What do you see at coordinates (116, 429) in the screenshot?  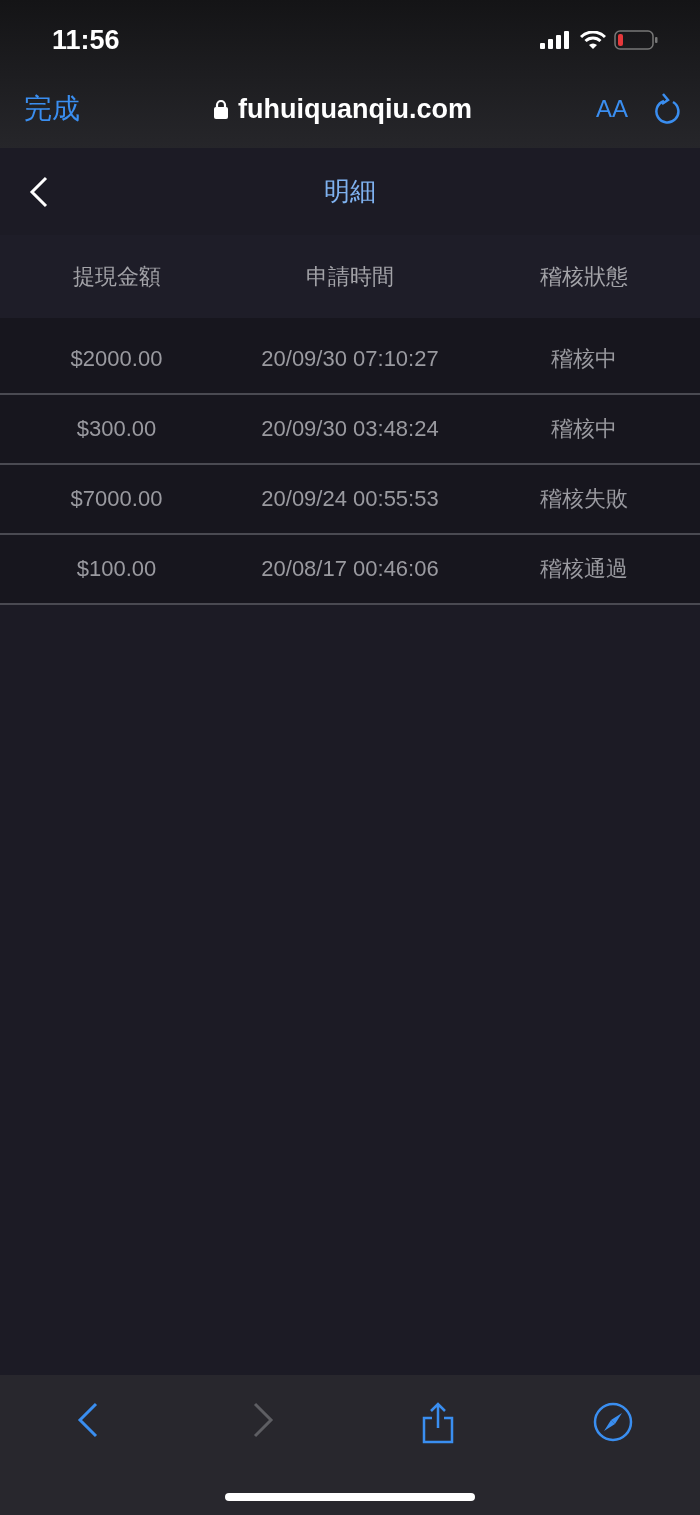 I see `amount-cell: $300.00` at bounding box center [116, 429].